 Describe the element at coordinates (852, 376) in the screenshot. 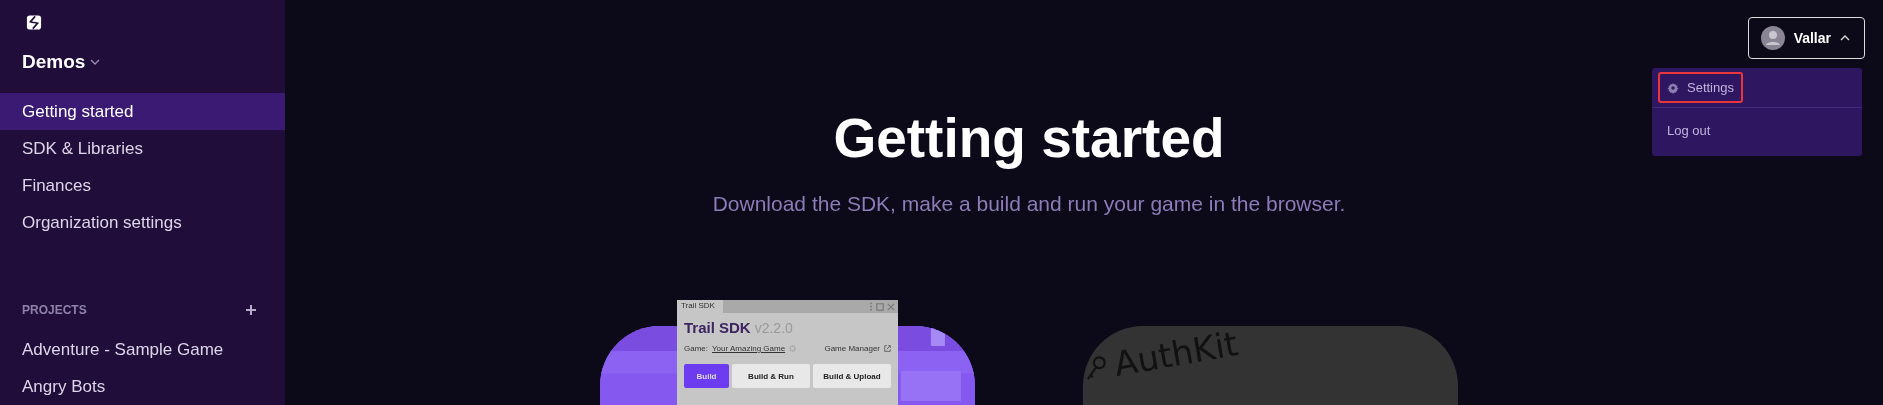

I see `build-button: Build & Upload` at that location.